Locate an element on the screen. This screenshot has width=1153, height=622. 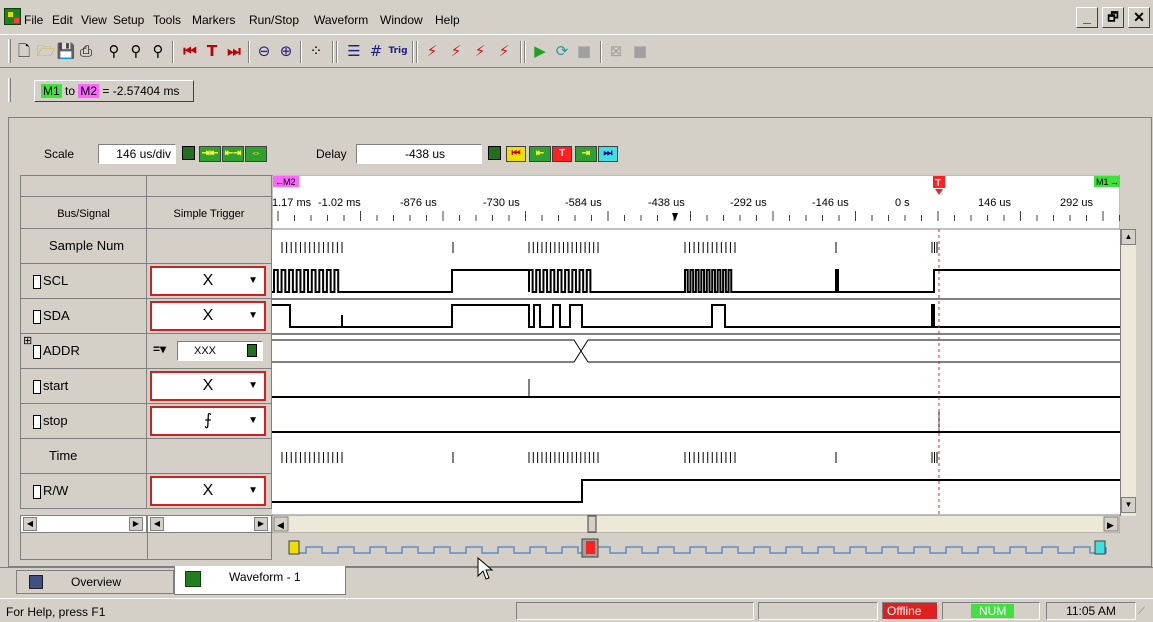
scroll-down-icon: ▼ is located at coordinates (1128, 505).